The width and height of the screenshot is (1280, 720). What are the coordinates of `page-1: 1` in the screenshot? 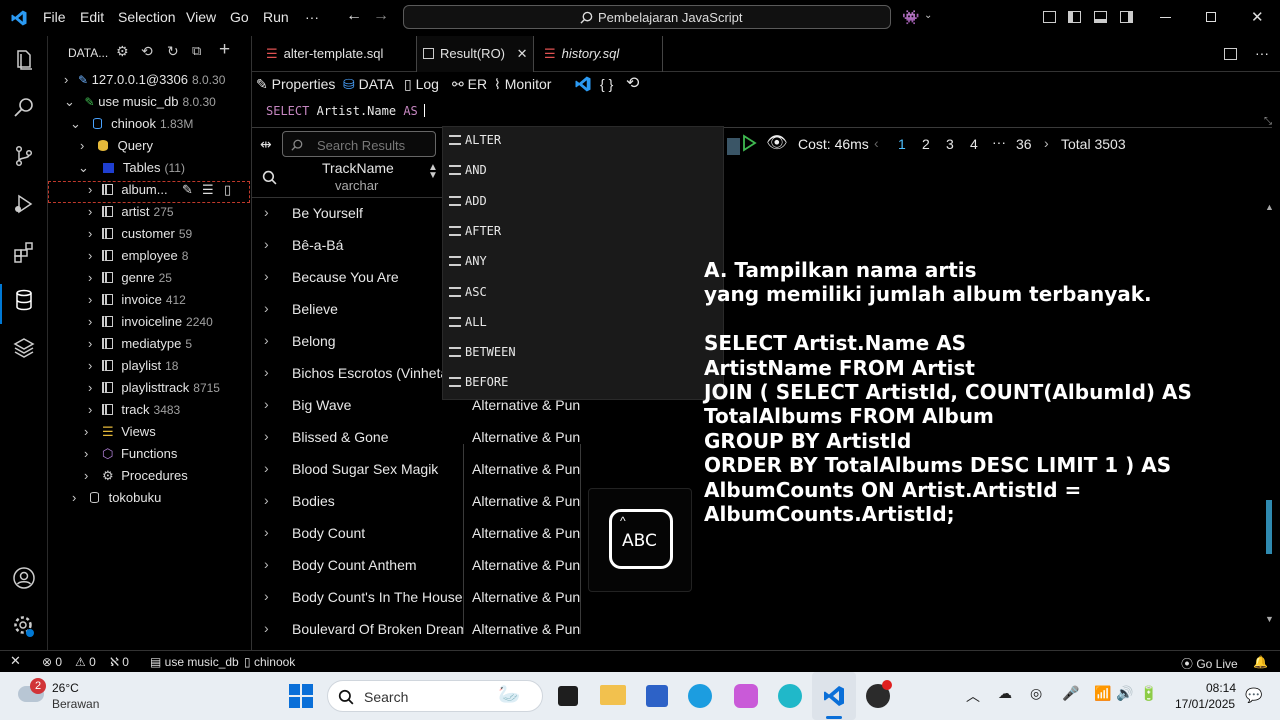 It's located at (902, 144).